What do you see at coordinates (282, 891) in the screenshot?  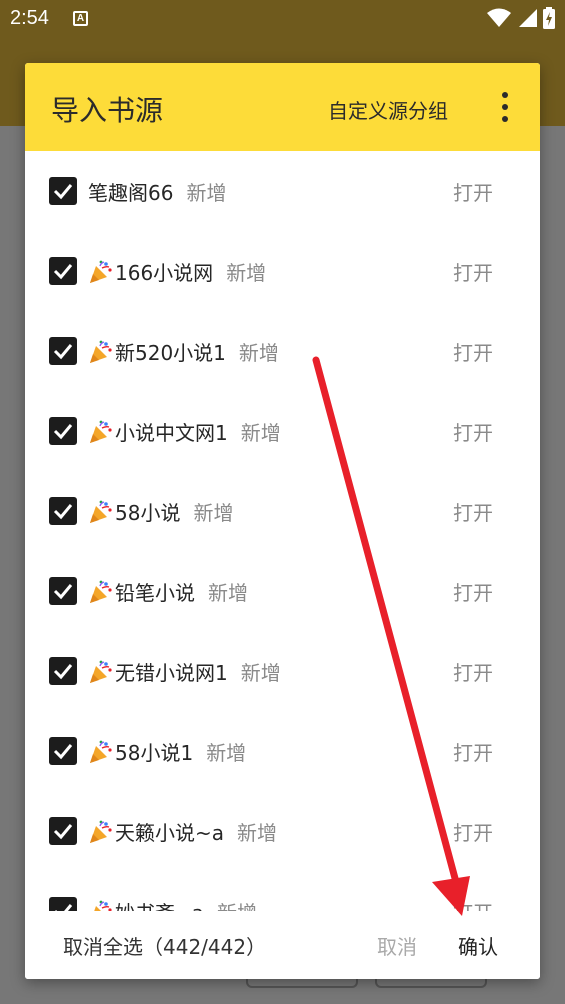 I see `source-list-item: 妙书斋~a 新增 打开` at bounding box center [282, 891].